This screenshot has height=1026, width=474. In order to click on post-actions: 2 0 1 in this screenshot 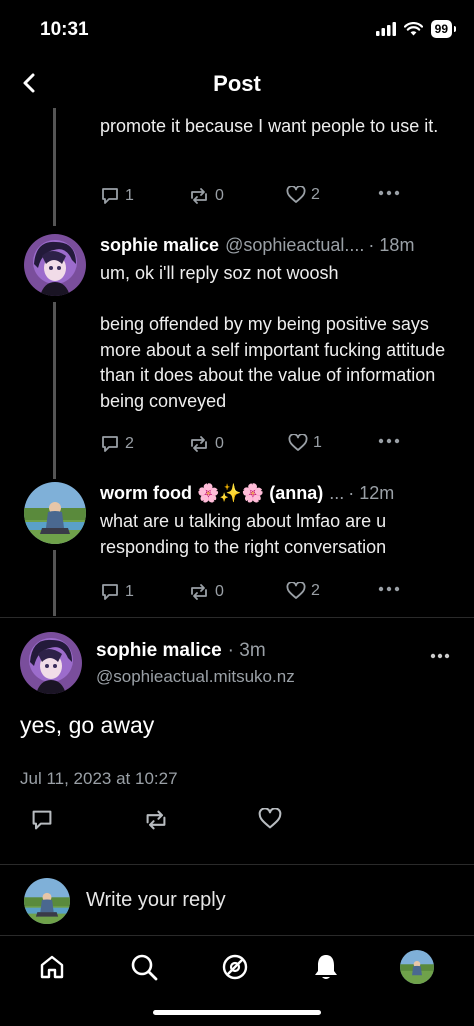, I will do `click(250, 446)`.